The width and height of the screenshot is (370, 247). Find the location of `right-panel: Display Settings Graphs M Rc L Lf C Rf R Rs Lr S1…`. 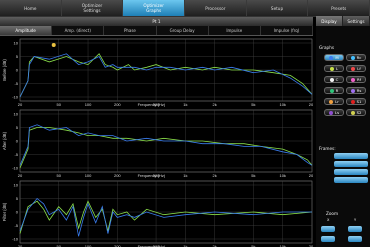

right-panel: Display Settings Graphs M Rc L Lf C Rf R Rs Lr S1… is located at coordinates (343, 131).